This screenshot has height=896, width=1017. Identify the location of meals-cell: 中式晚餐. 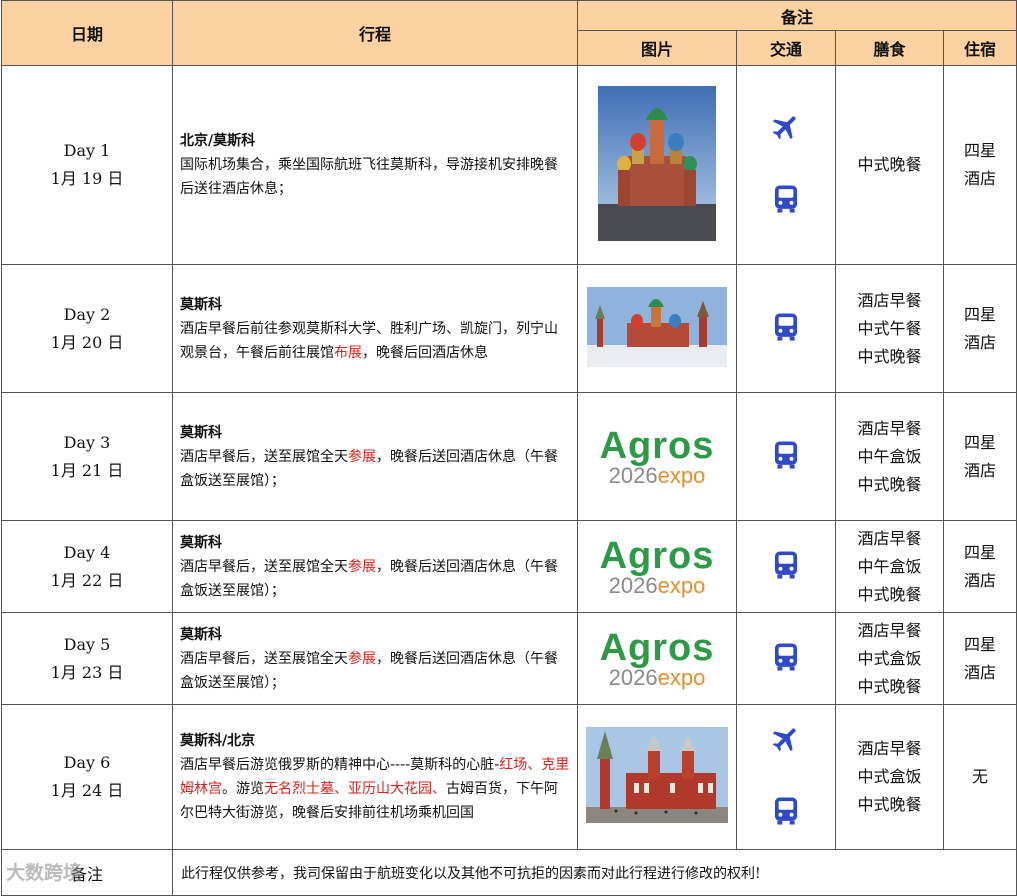
(889, 165).